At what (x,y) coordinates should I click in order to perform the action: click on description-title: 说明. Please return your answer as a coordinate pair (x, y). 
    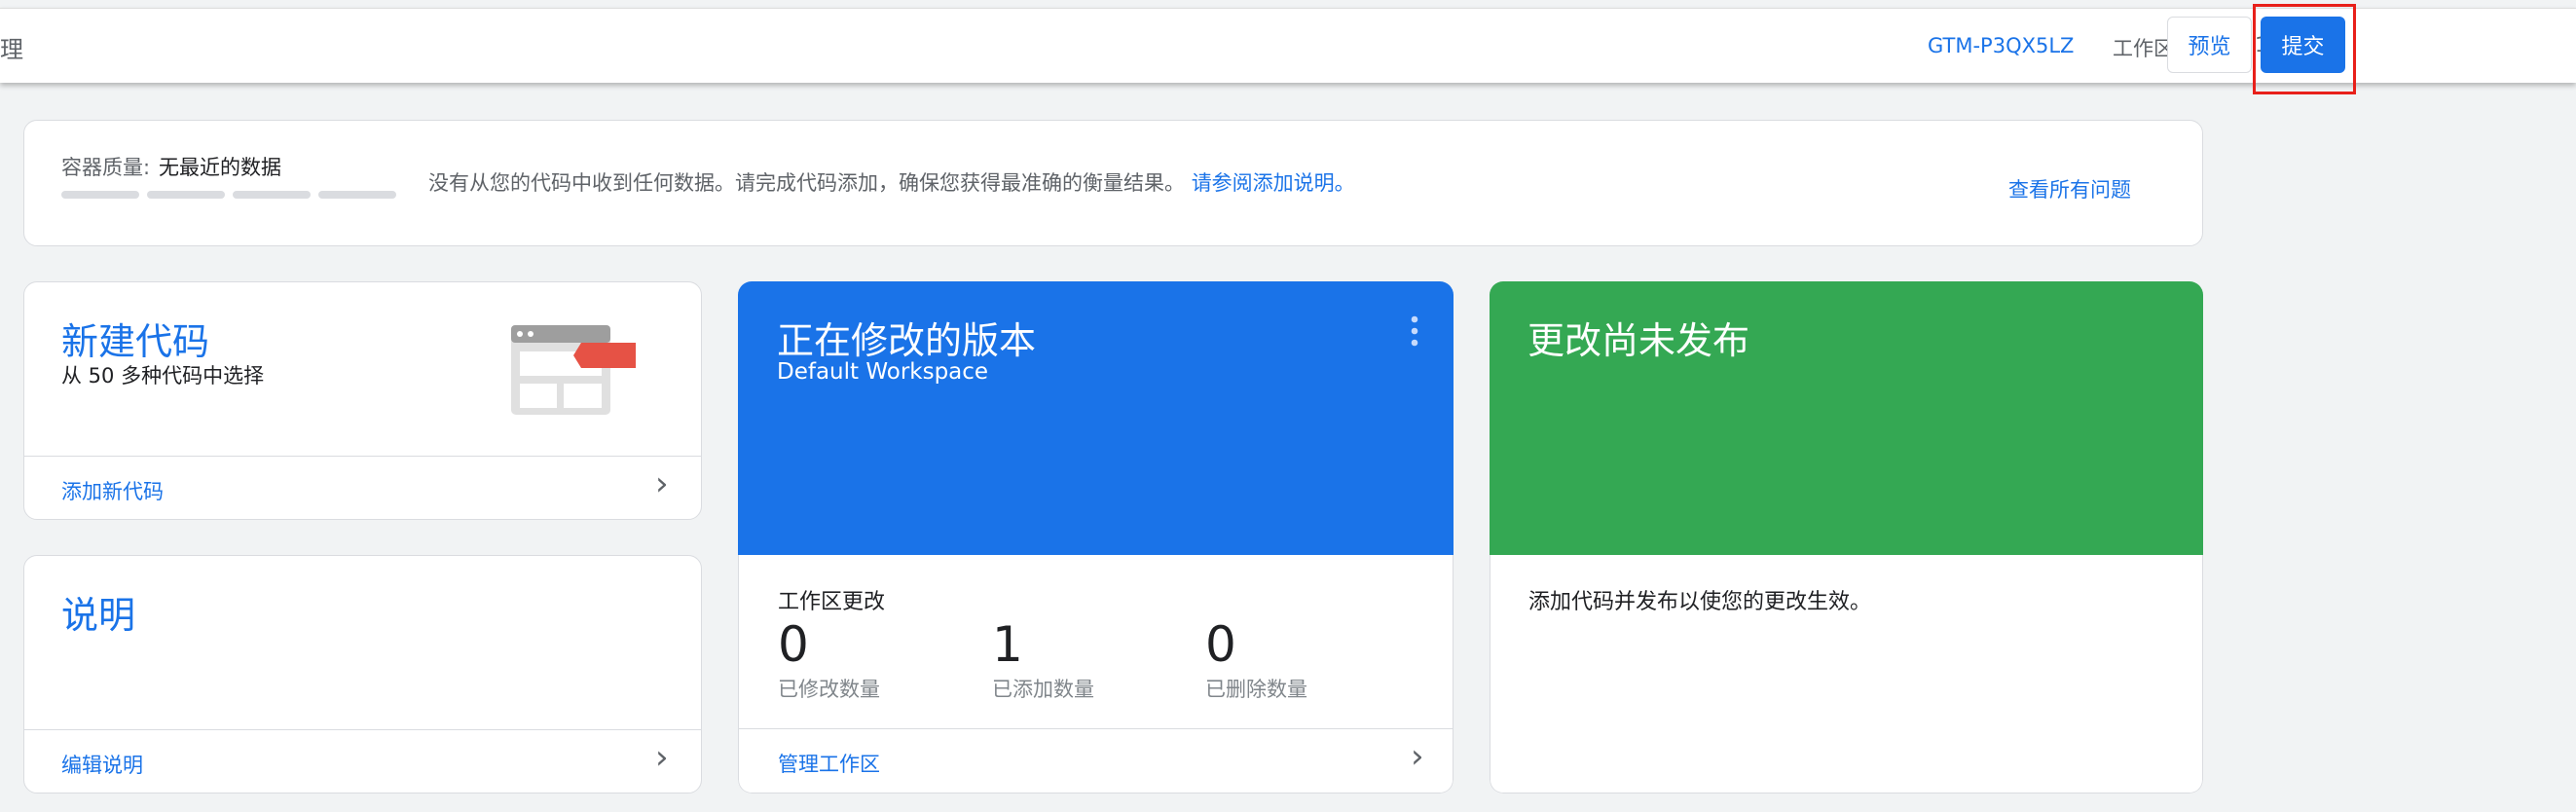
    Looking at the image, I should click on (98, 615).